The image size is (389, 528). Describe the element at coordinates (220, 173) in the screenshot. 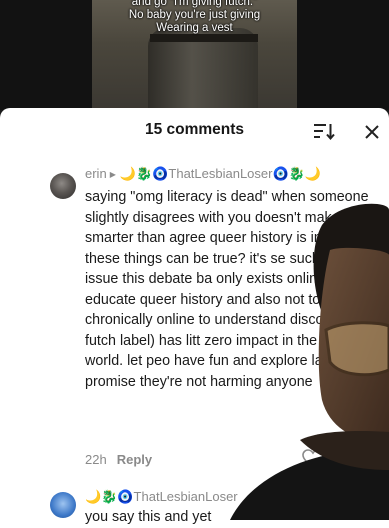

I see `reply-to-username: 🌙🐉🧿ThatLesbianLoser🧿🐉🌙` at that location.